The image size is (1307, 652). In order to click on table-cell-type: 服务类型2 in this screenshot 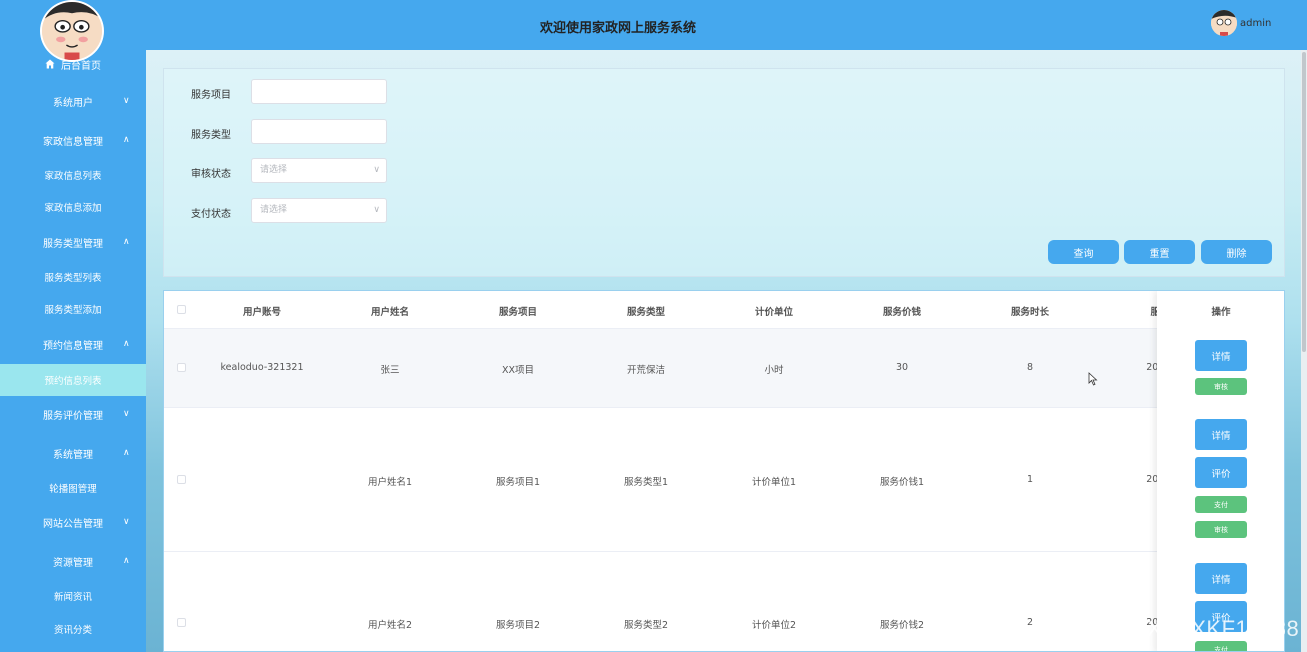, I will do `click(646, 625)`.